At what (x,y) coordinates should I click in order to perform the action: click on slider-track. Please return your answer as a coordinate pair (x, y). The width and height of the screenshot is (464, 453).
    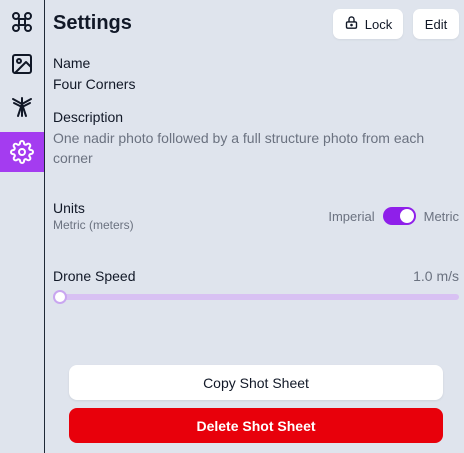
    Looking at the image, I should click on (256, 297).